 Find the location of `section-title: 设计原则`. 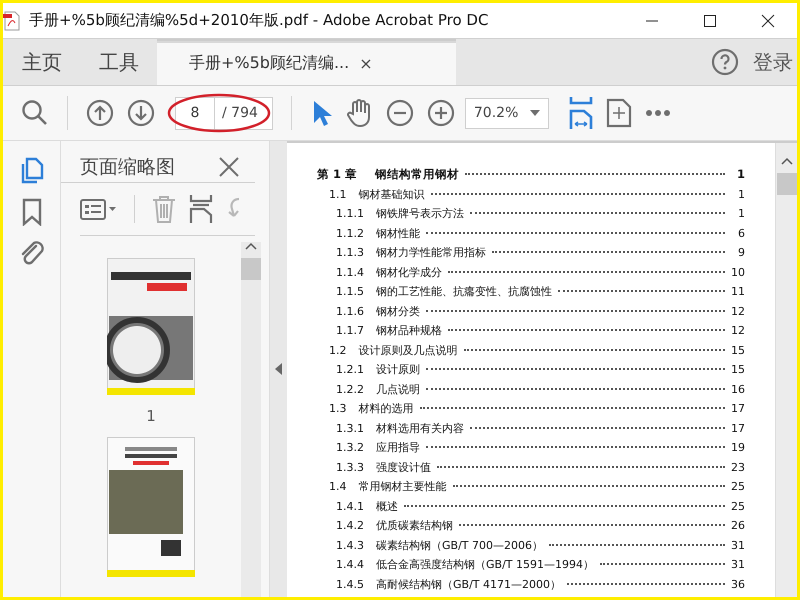

section-title: 设计原则 is located at coordinates (398, 369).